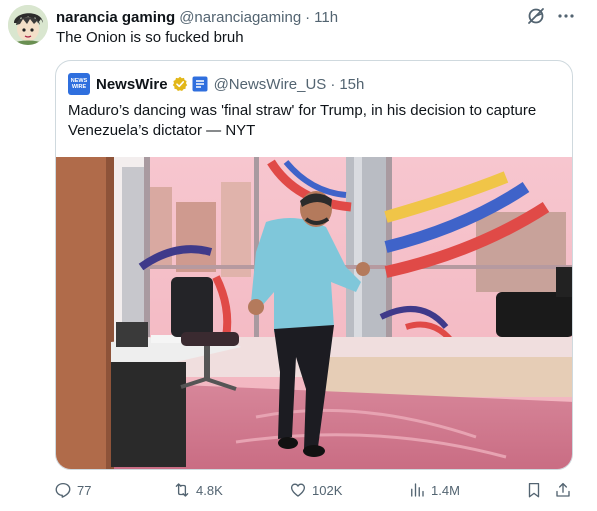  What do you see at coordinates (63, 490) in the screenshot?
I see `reply-icon` at bounding box center [63, 490].